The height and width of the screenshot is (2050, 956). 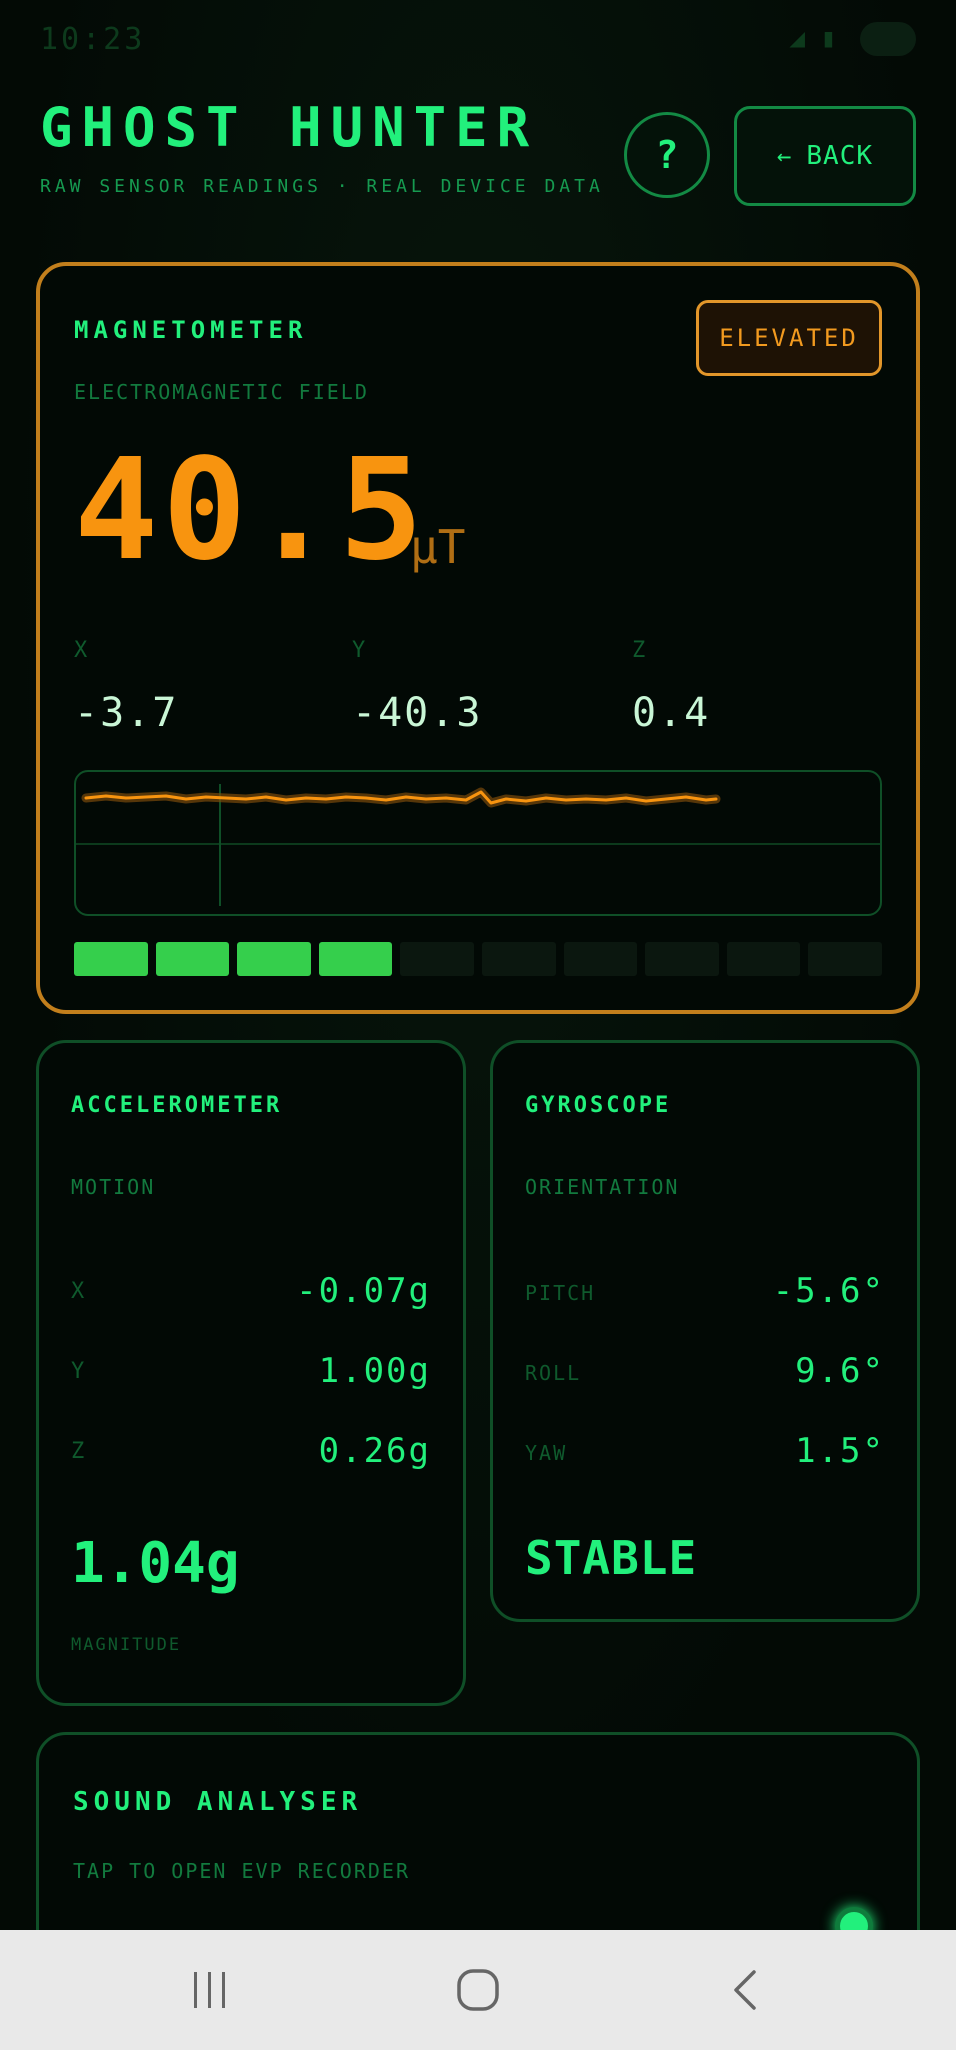 I want to click on magnetometer-title: MAGNETOMETER, so click(x=191, y=330).